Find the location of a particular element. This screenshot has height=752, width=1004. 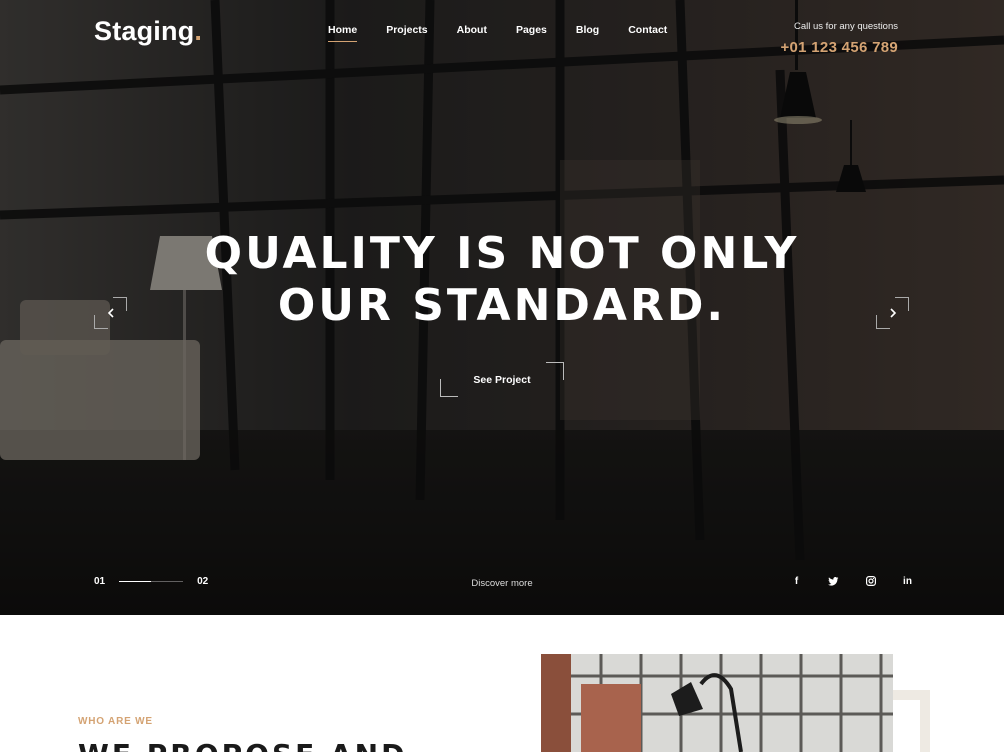

prev-corner-top-right is located at coordinates (120, 304).